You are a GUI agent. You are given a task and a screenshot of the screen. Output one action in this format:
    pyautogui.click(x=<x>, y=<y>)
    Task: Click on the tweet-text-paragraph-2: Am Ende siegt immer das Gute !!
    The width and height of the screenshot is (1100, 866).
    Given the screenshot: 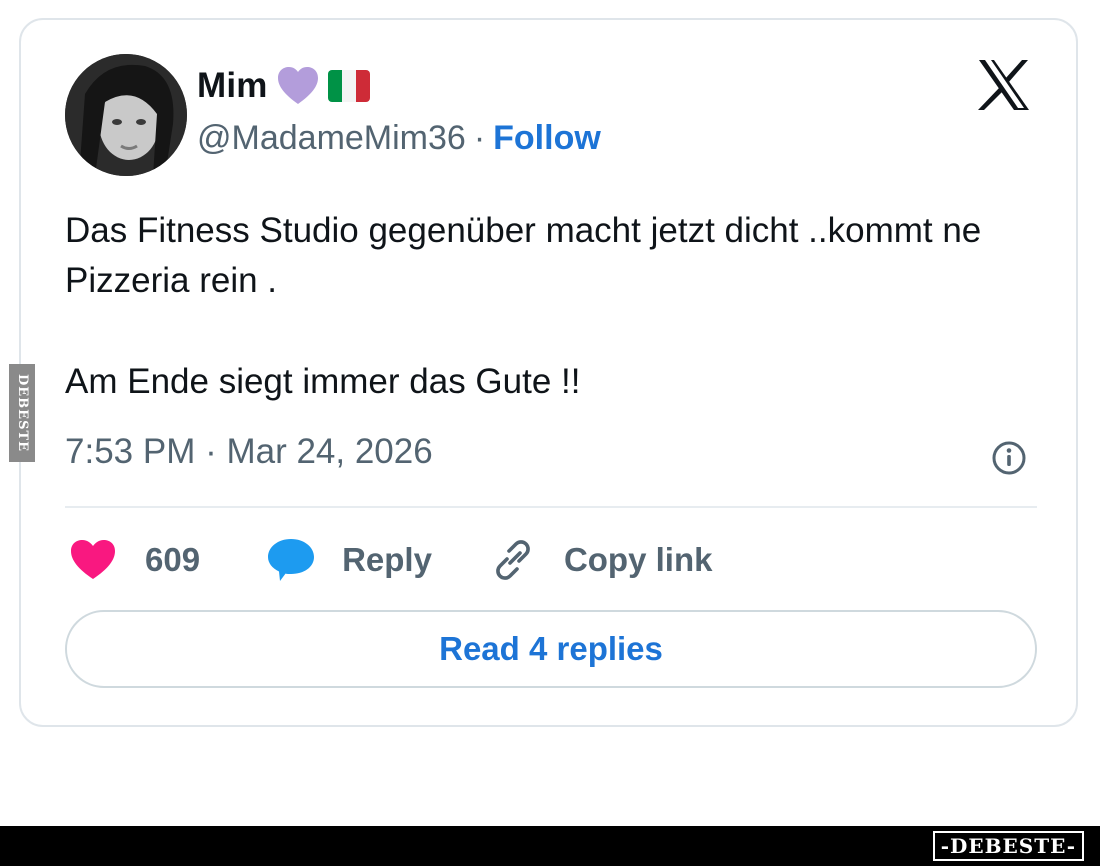 What is the action you would take?
    pyautogui.click(x=323, y=381)
    